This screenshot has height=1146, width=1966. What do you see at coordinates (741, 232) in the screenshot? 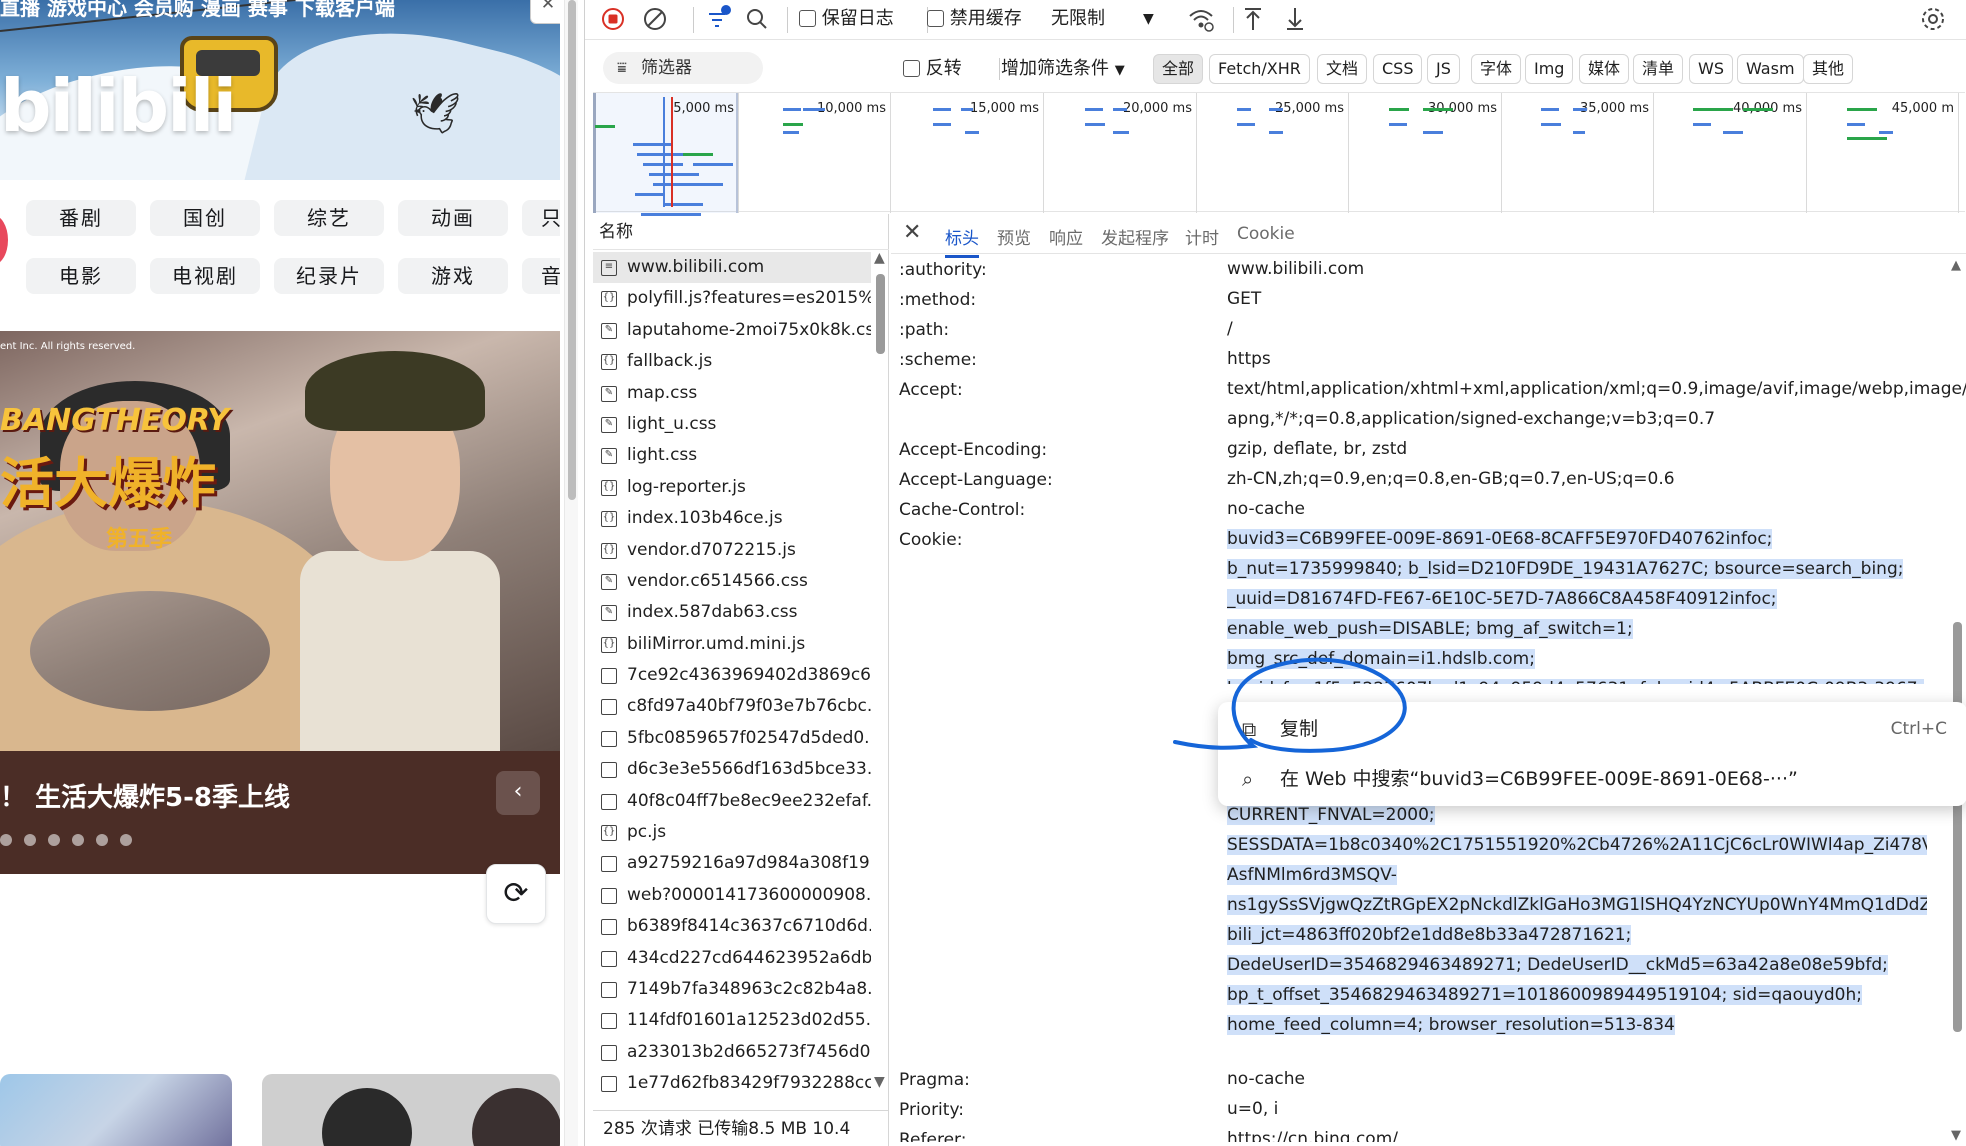
I see `name-column-header: 名称` at bounding box center [741, 232].